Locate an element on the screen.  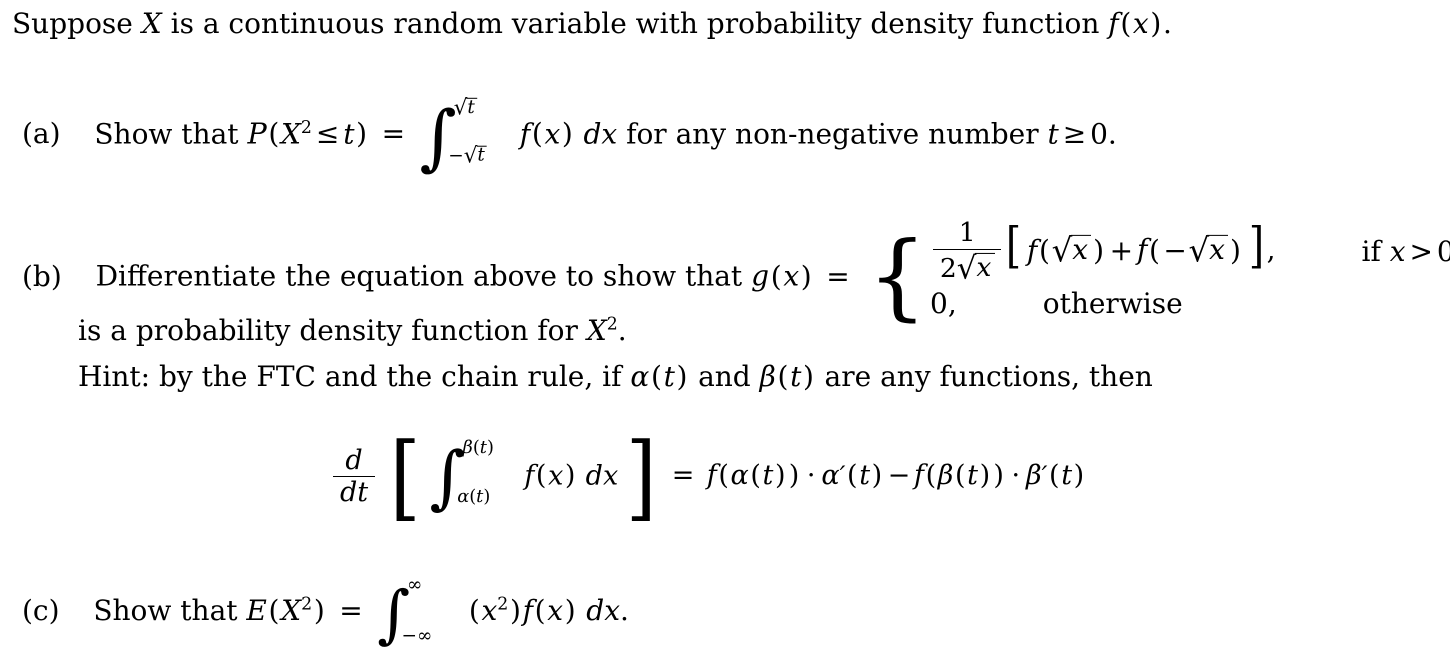
if-keyword: if is located at coordinates (1371, 251).